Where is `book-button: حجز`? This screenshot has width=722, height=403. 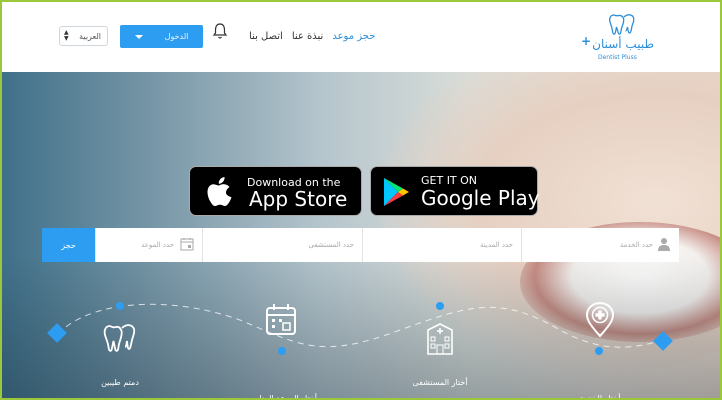 book-button: حجز is located at coordinates (68, 245).